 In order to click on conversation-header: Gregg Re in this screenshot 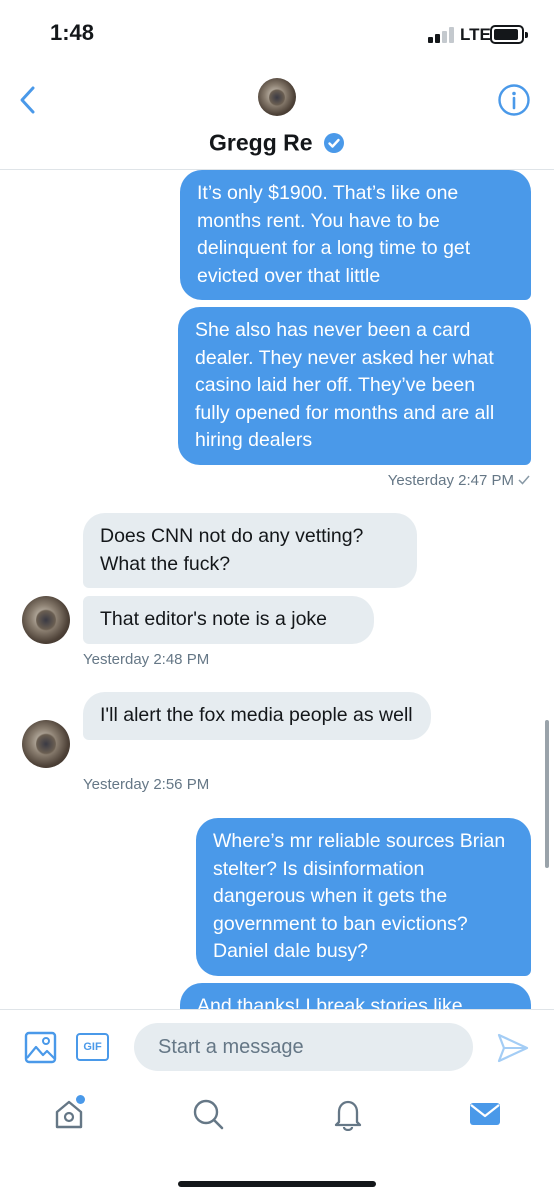, I will do `click(277, 118)`.